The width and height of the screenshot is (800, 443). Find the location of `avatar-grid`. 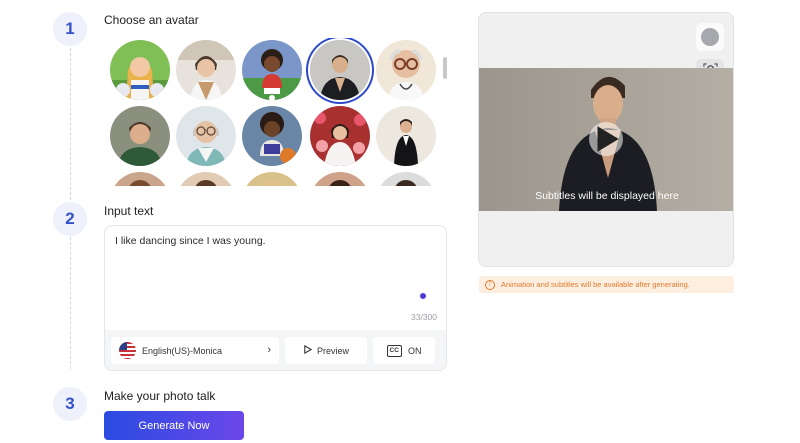

avatar-grid is located at coordinates (274, 112).